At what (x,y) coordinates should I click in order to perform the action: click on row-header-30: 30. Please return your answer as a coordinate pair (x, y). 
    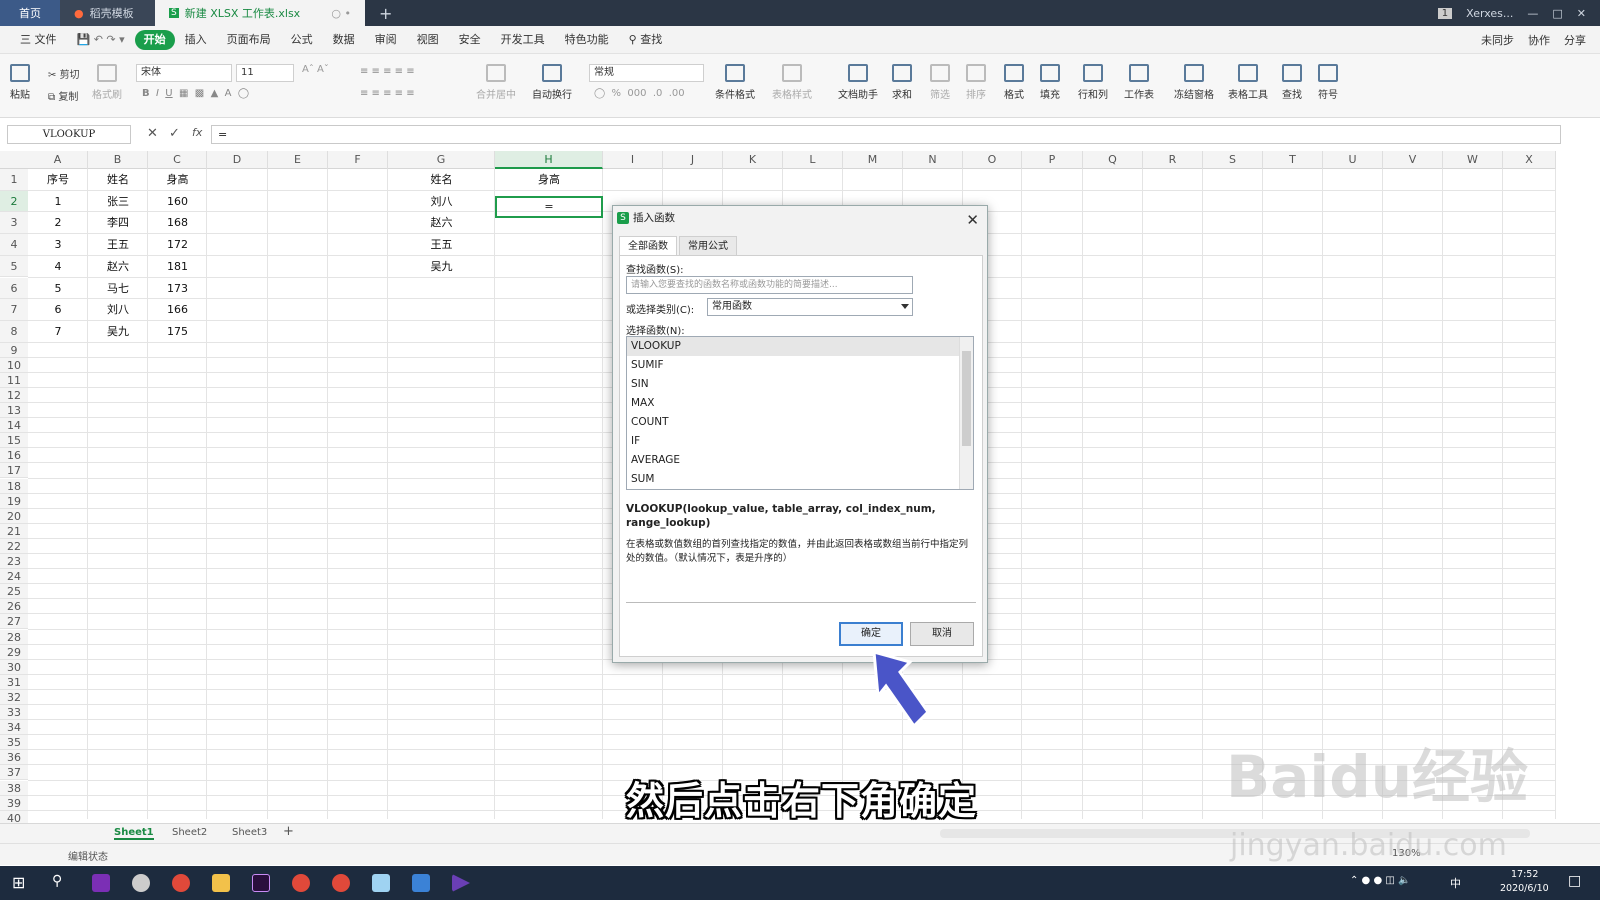
    Looking at the image, I should click on (14, 667).